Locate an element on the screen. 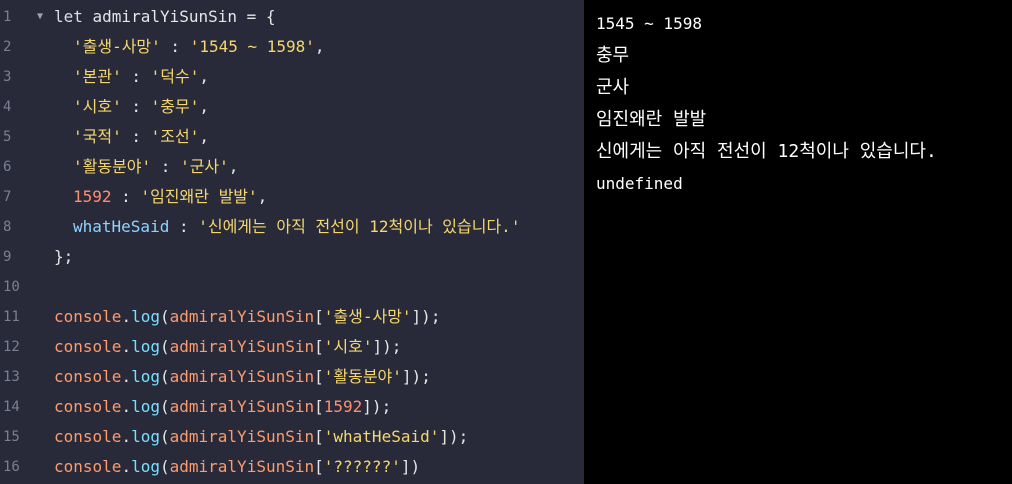 This screenshot has width=1012, height=484. code-text: console.log(admiralYiSunSin['출생-사망']); is located at coordinates (237, 317).